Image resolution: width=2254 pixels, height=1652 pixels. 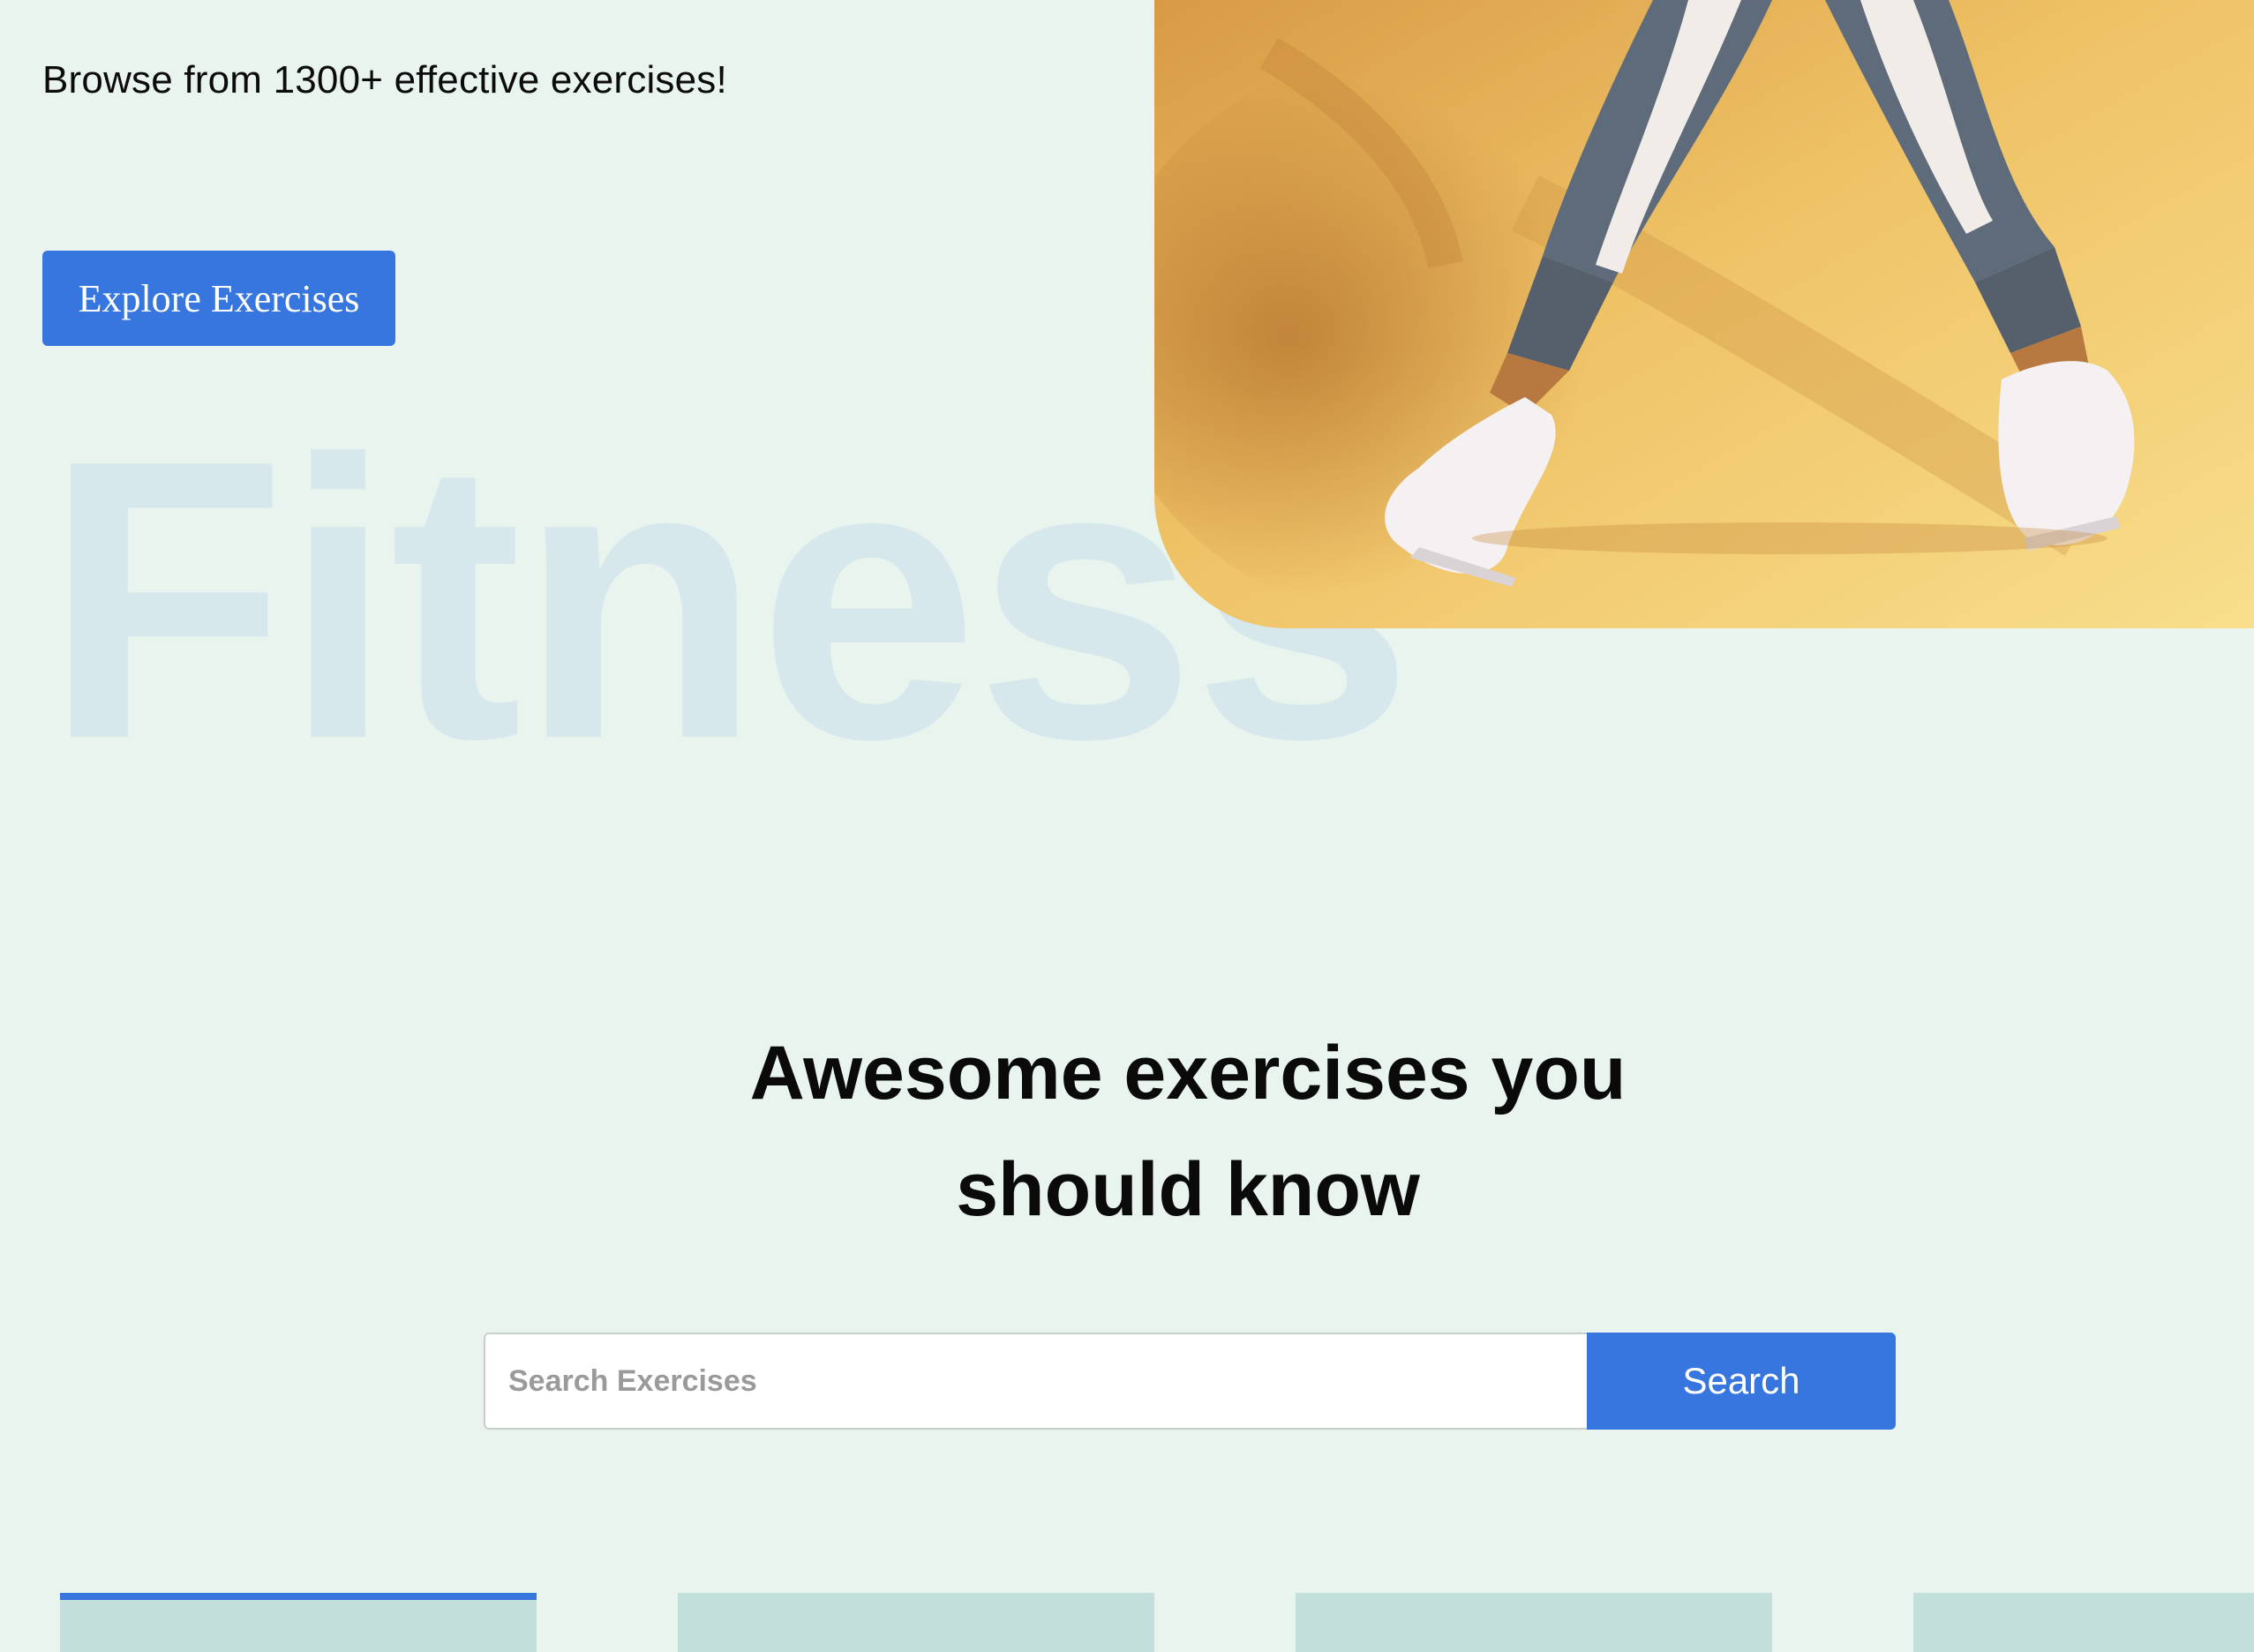 I want to click on hero-subtitle: Browse from 1300+ effective exercises!, so click(x=385, y=79).